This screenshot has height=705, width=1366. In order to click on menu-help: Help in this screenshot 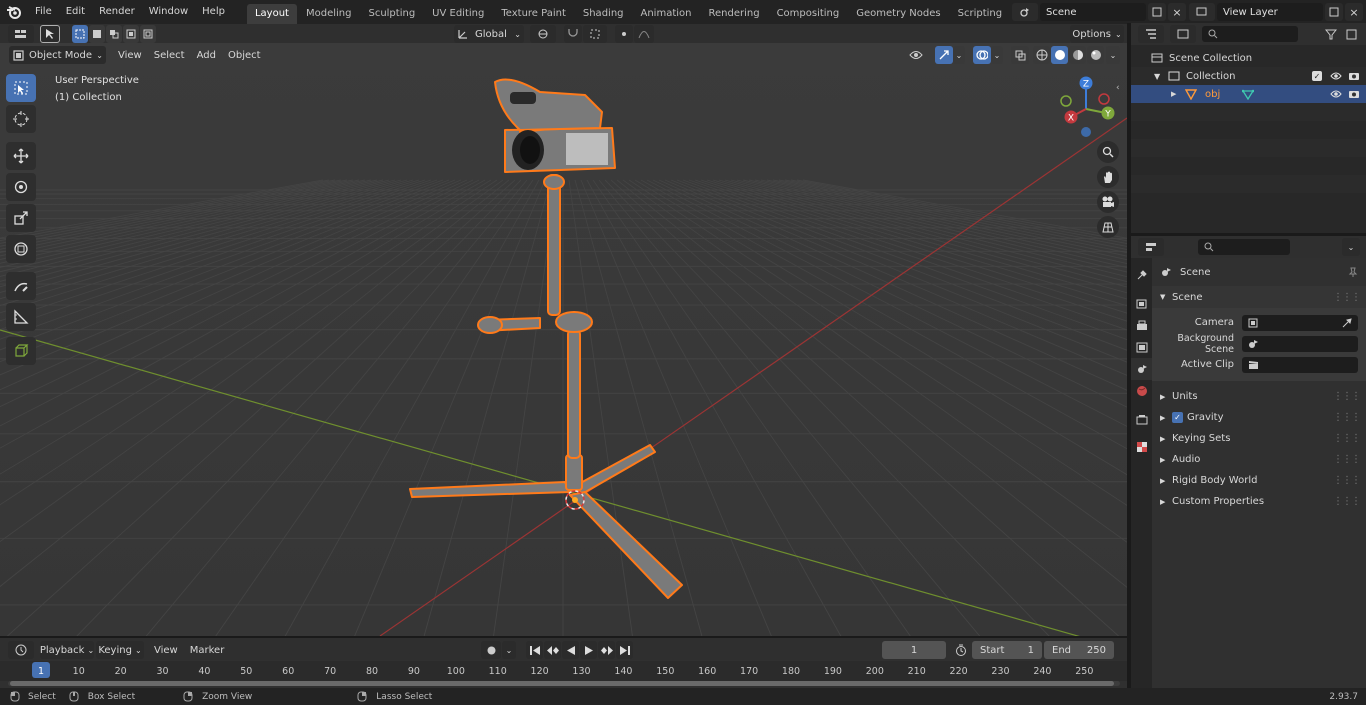, I will do `click(213, 12)`.